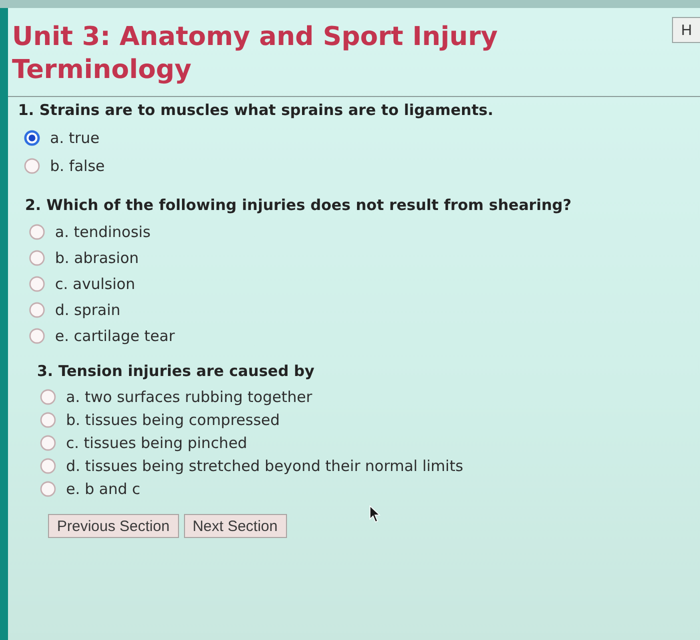 Image resolution: width=700 pixels, height=640 pixels. I want to click on section-button: Previous Section, so click(113, 526).